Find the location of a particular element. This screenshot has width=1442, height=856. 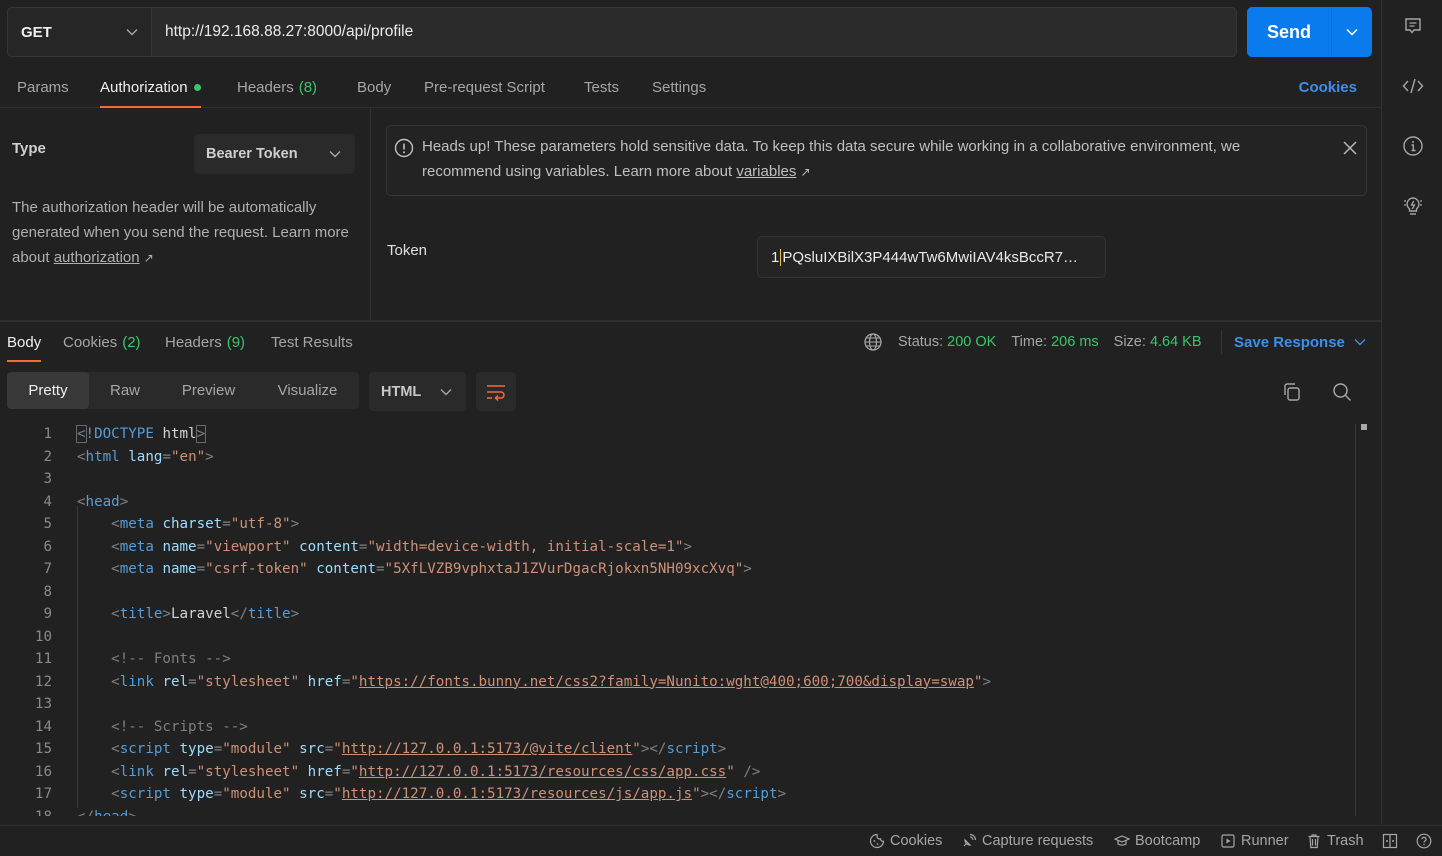

code-token: content is located at coordinates (346, 569).